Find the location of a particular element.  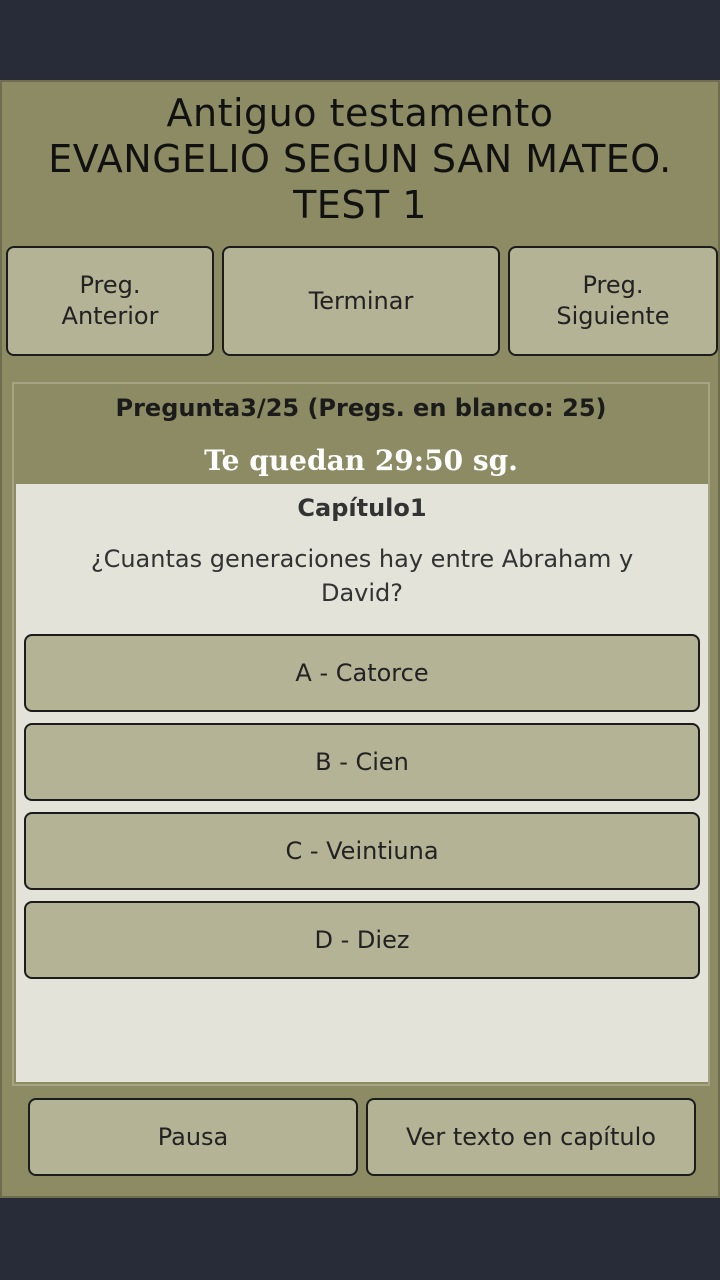

finish-button: Terminar is located at coordinates (361, 301).